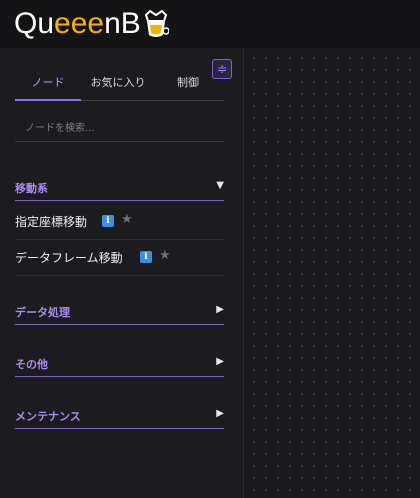 The height and width of the screenshot is (498, 420). What do you see at coordinates (119, 221) in the screenshot?
I see `node-item-move-to-coordinate: 指定座標移動 i ★` at bounding box center [119, 221].